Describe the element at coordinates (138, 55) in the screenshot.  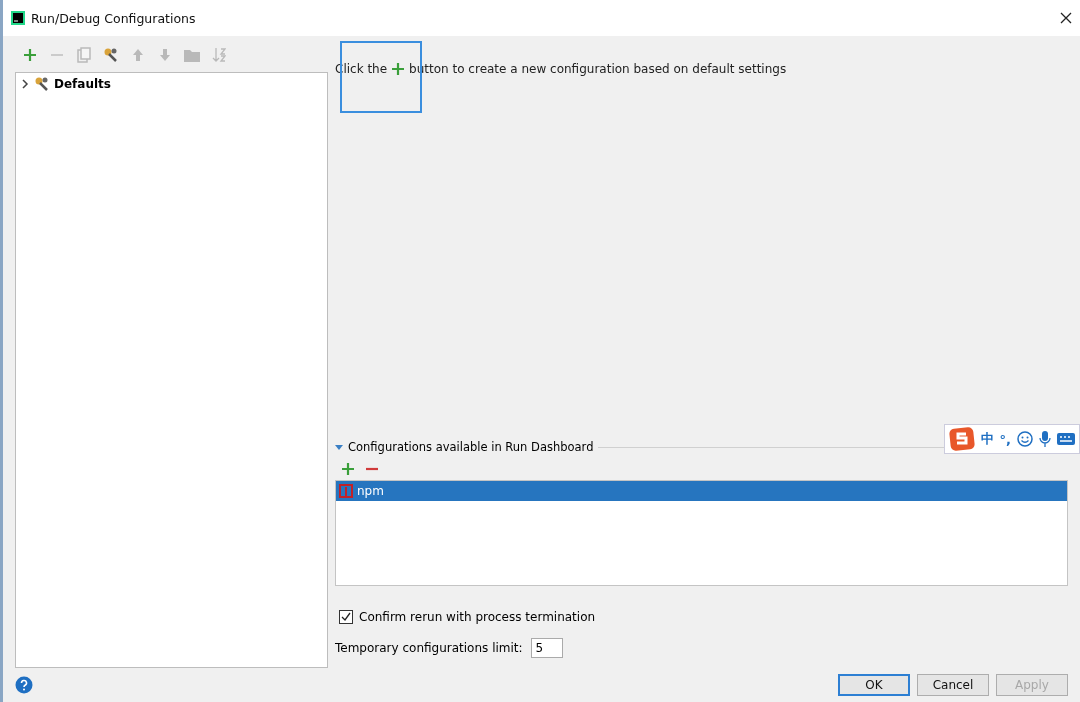
I see `arrow-up-icon` at that location.